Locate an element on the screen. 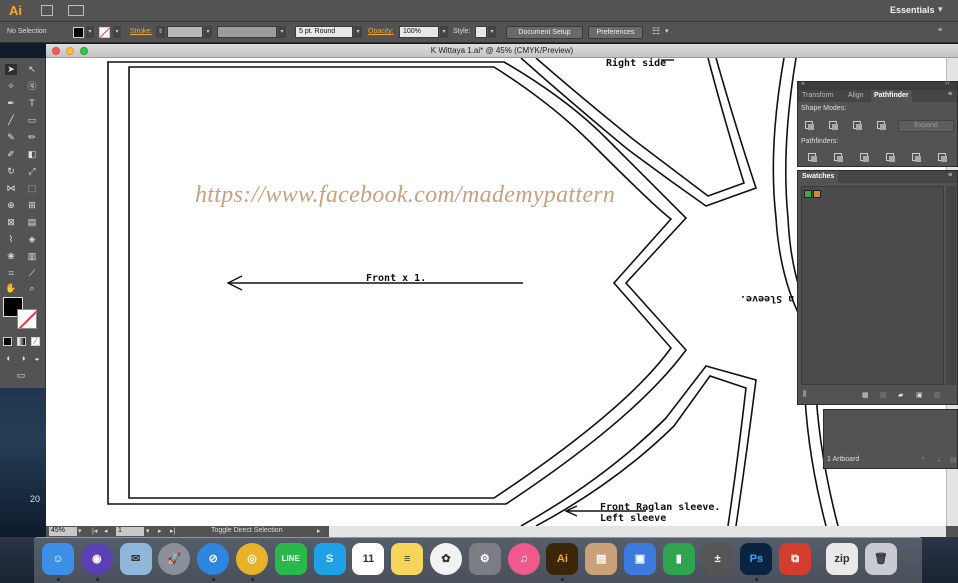 This screenshot has width=958, height=583. exclude-icon is located at coordinates (882, 125).